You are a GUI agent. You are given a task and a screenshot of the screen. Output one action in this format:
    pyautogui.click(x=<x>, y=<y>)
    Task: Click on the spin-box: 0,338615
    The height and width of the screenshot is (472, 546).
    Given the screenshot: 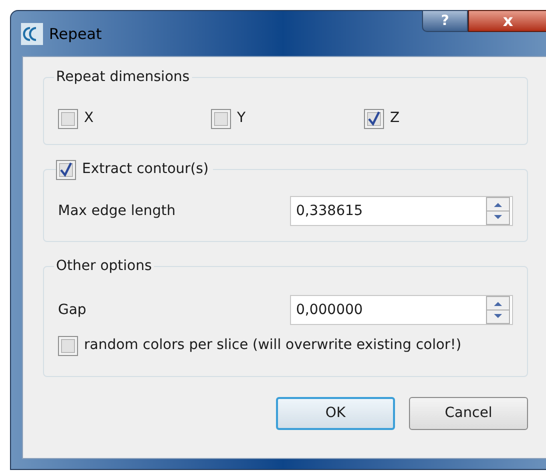 What is the action you would take?
    pyautogui.click(x=401, y=211)
    